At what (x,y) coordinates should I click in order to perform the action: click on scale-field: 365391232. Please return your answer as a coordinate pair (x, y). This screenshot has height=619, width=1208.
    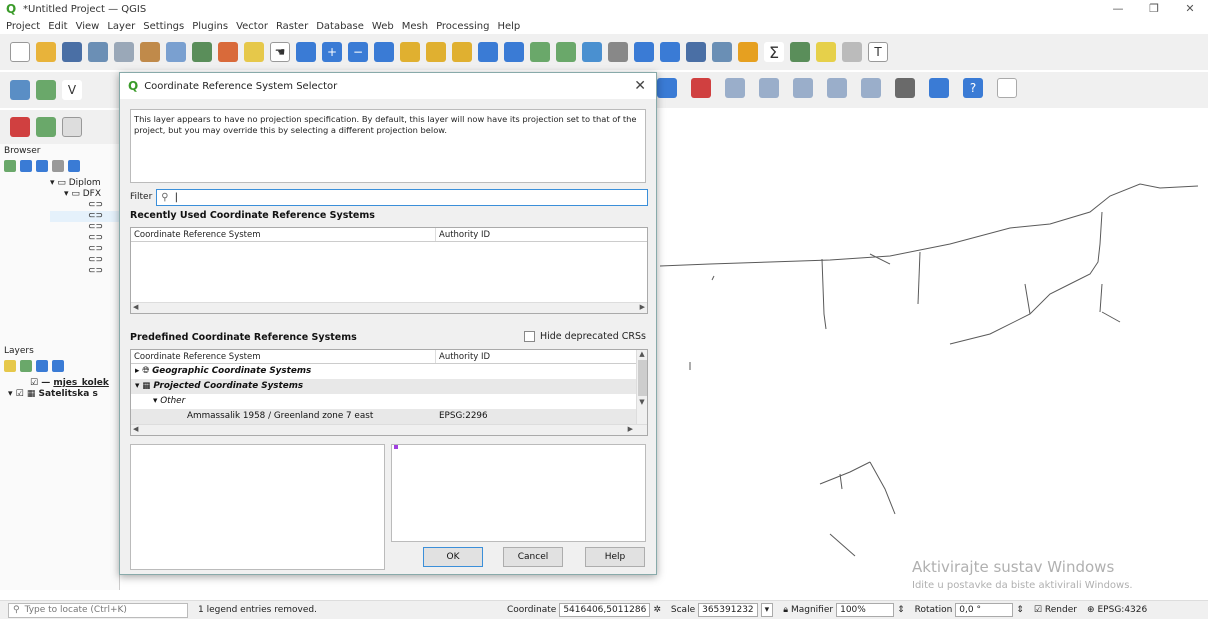
    Looking at the image, I should click on (728, 610).